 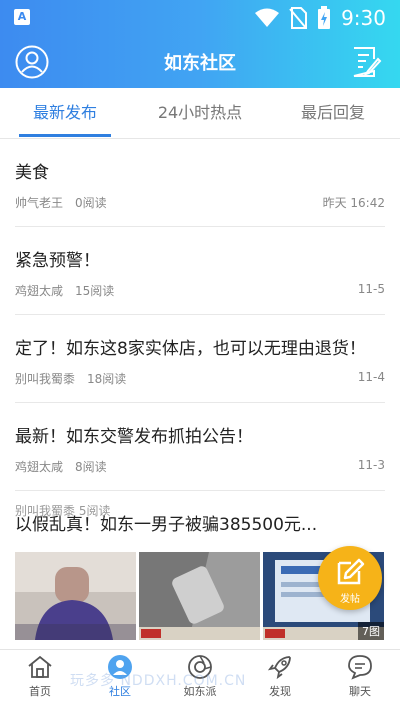 I want to click on nav-chat-label: 聊天, so click(x=360, y=691).